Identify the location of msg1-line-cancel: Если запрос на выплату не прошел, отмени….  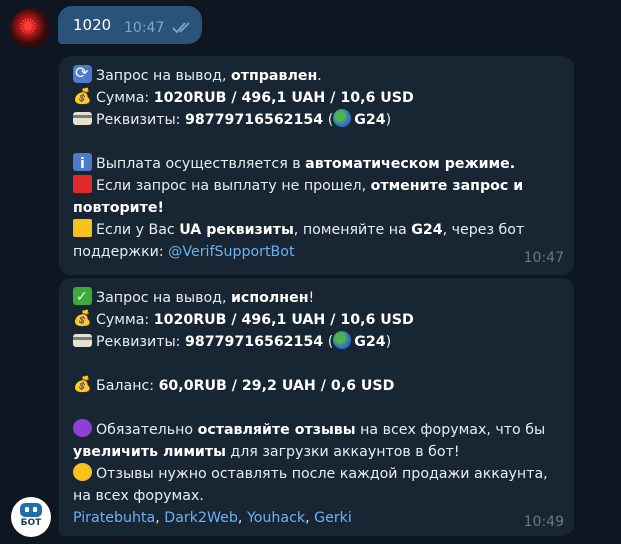
(298, 186).